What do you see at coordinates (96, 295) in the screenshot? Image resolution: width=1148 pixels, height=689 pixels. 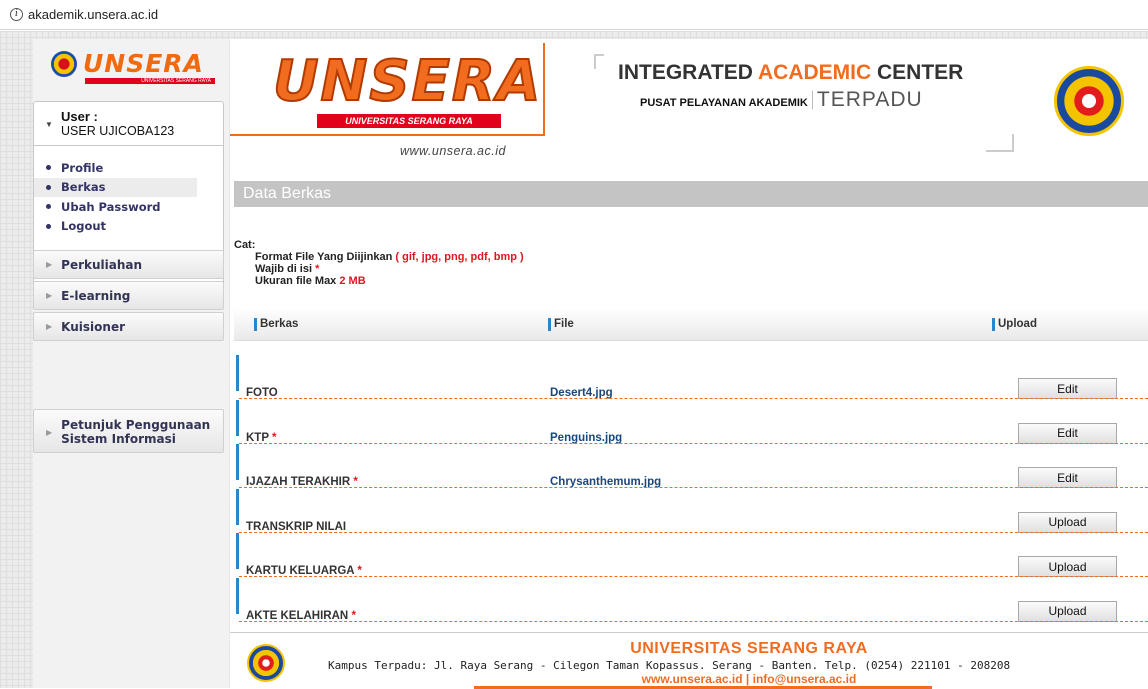 I see `section-label: E-learning` at bounding box center [96, 295].